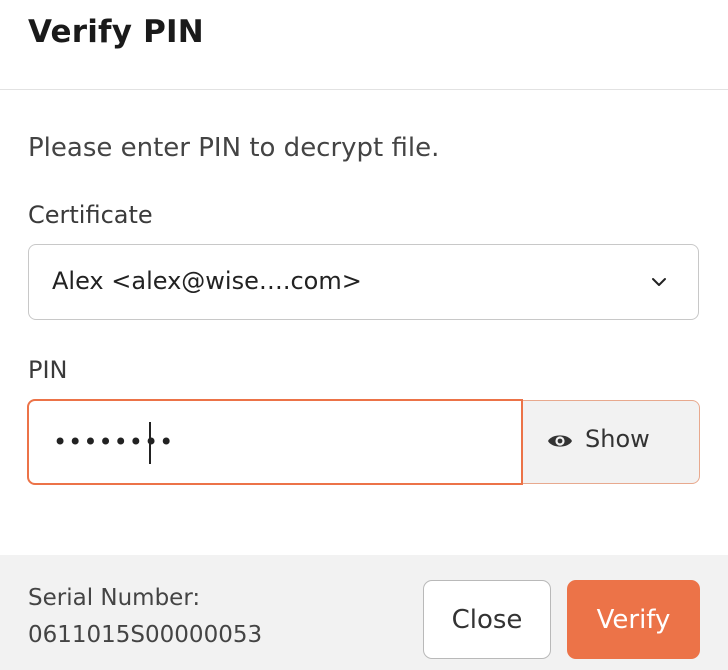 This screenshot has width=728, height=670. I want to click on pin-input, so click(275, 442).